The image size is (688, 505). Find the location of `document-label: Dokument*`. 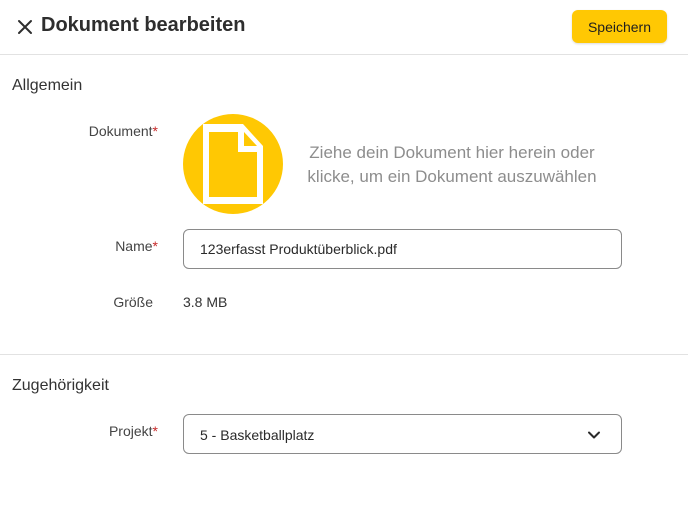

document-label: Dokument* is located at coordinates (123, 131).